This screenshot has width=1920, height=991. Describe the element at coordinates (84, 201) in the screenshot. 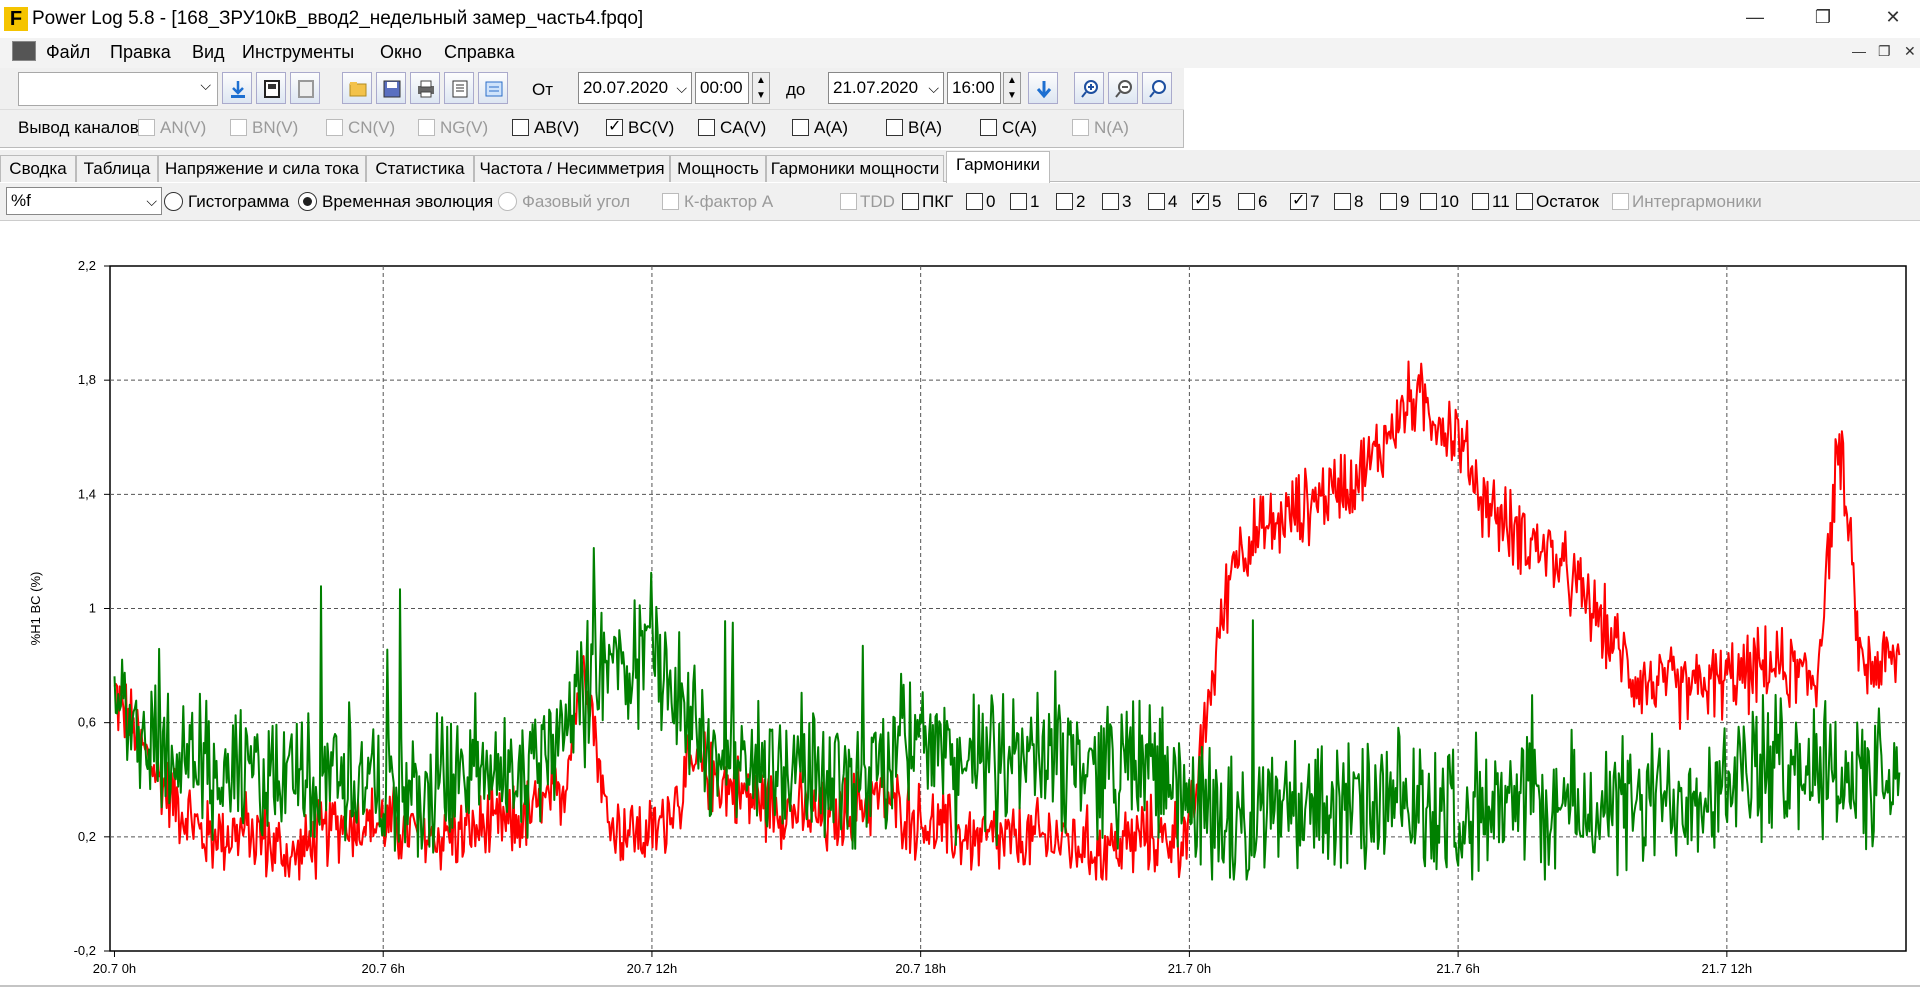

I see `unit-select: %f ⌵` at that location.